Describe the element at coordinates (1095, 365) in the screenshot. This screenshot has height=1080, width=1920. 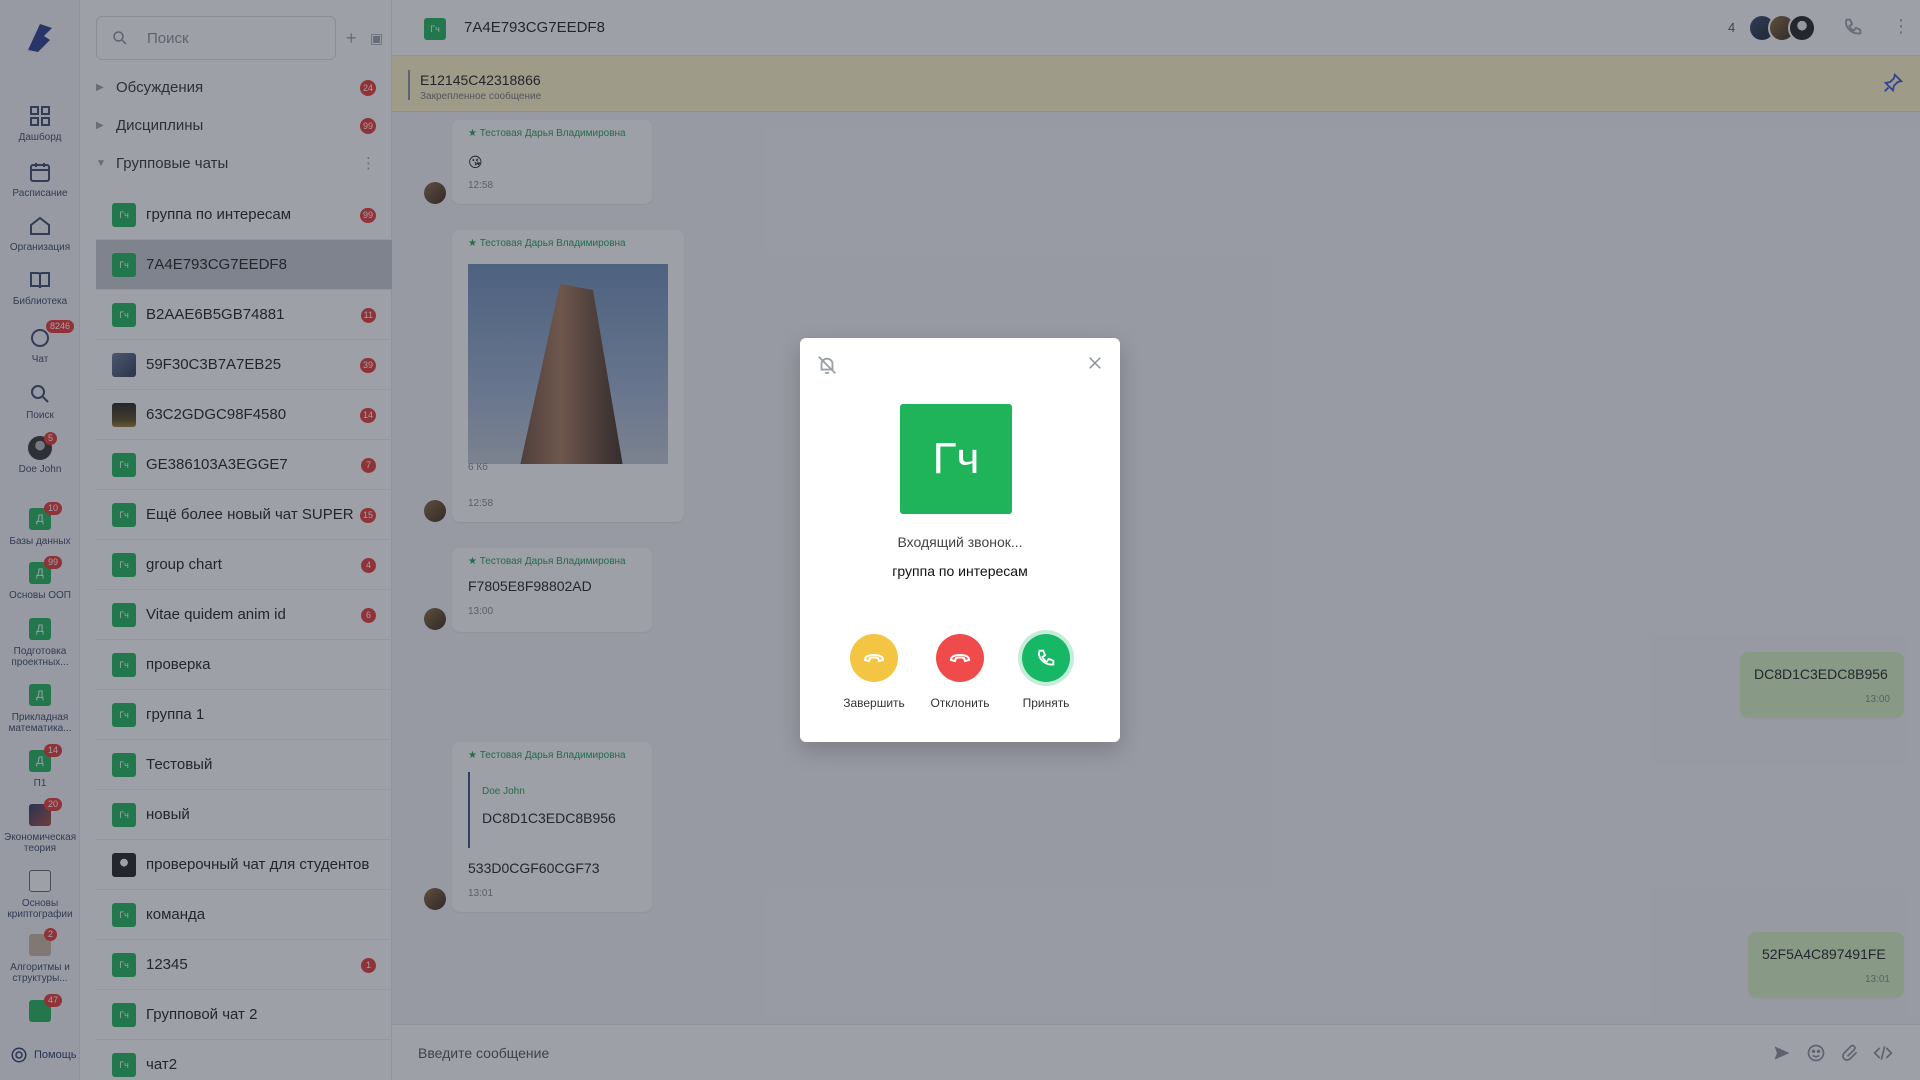
I see `close-icon` at that location.